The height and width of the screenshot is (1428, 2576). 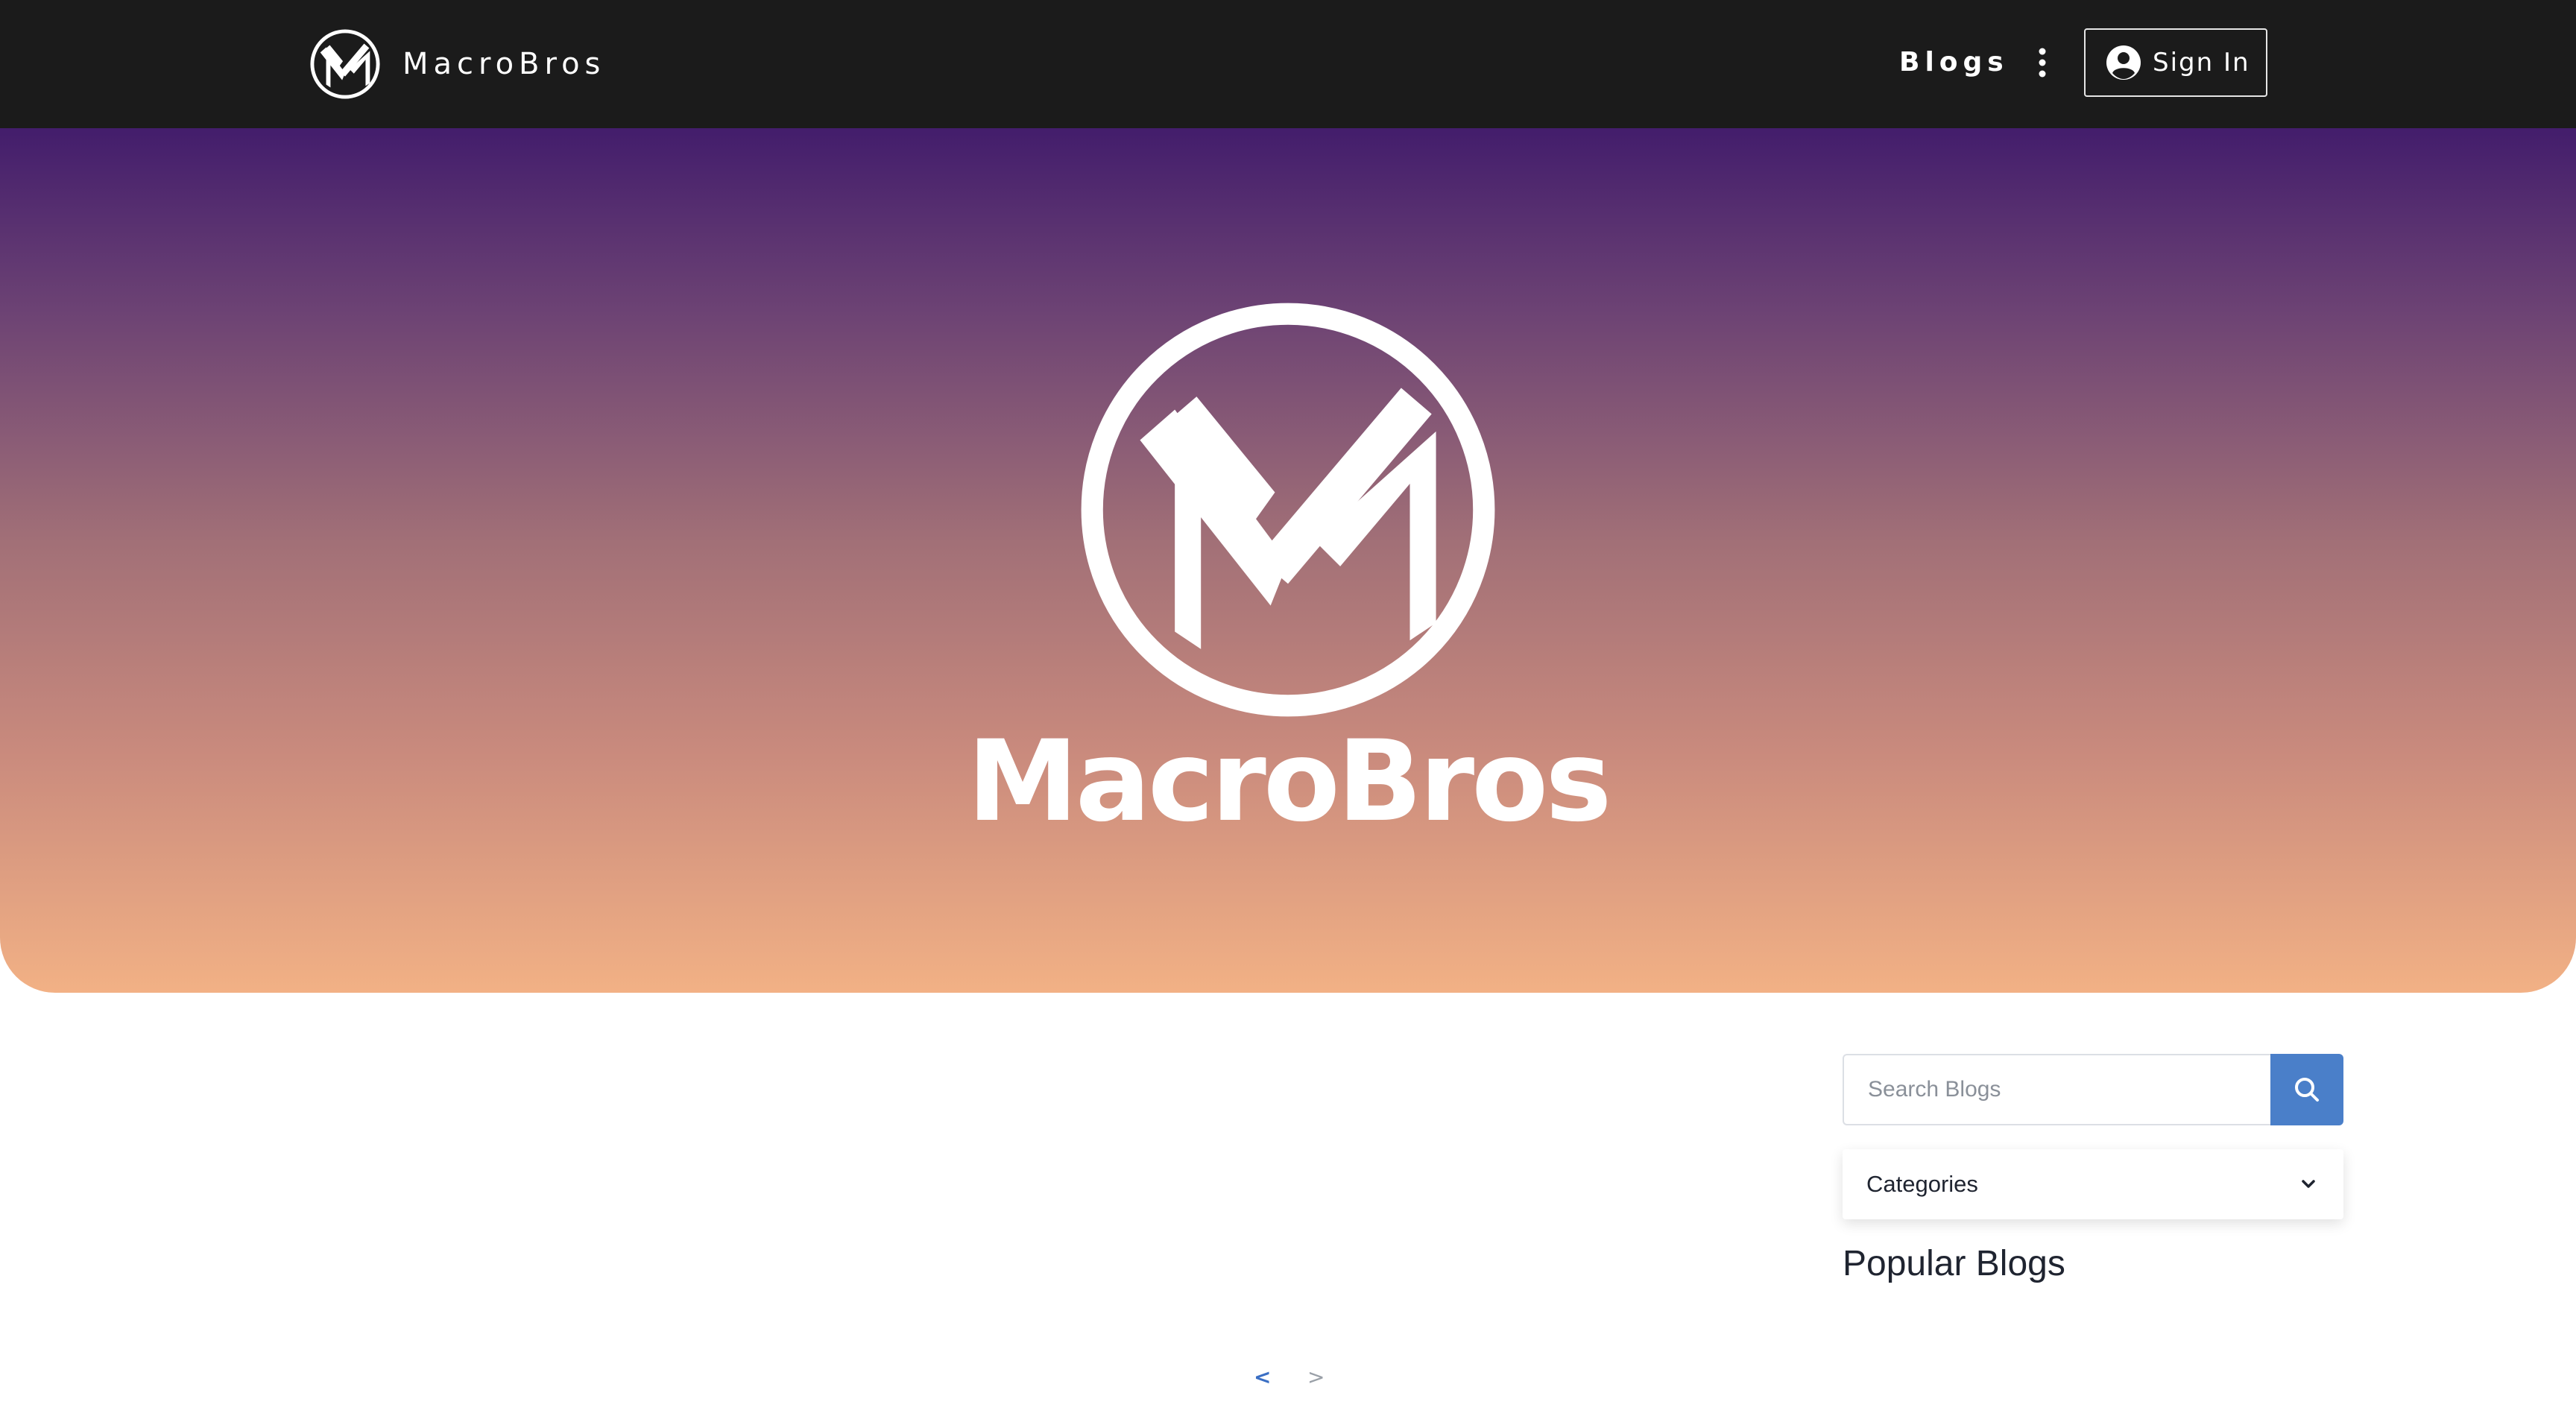 What do you see at coordinates (1289, 782) in the screenshot?
I see `hero-title: MacroBros` at bounding box center [1289, 782].